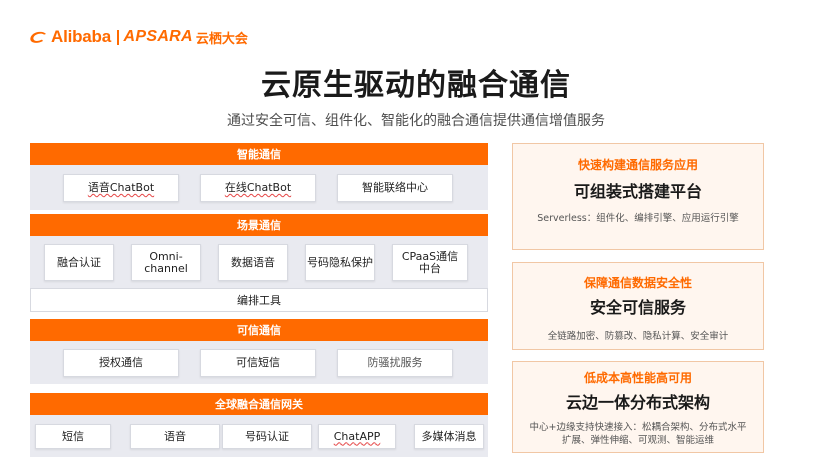 Image resolution: width=832 pixels, height=468 pixels. I want to click on card-kicker: 低成本高性能高可用, so click(637, 378).